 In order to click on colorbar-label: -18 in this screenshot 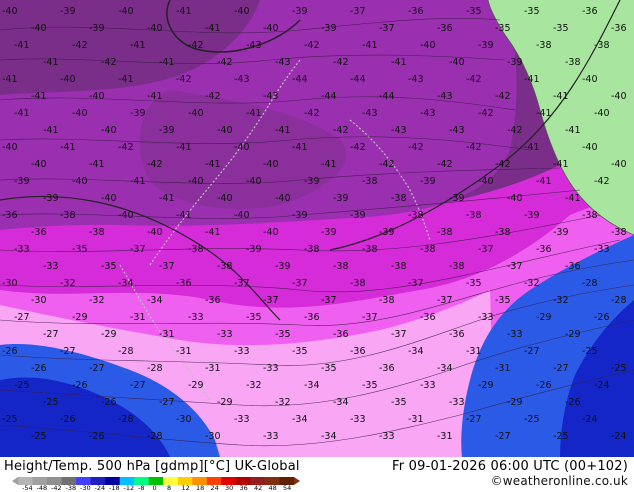, I will do `click(114, 488)`.